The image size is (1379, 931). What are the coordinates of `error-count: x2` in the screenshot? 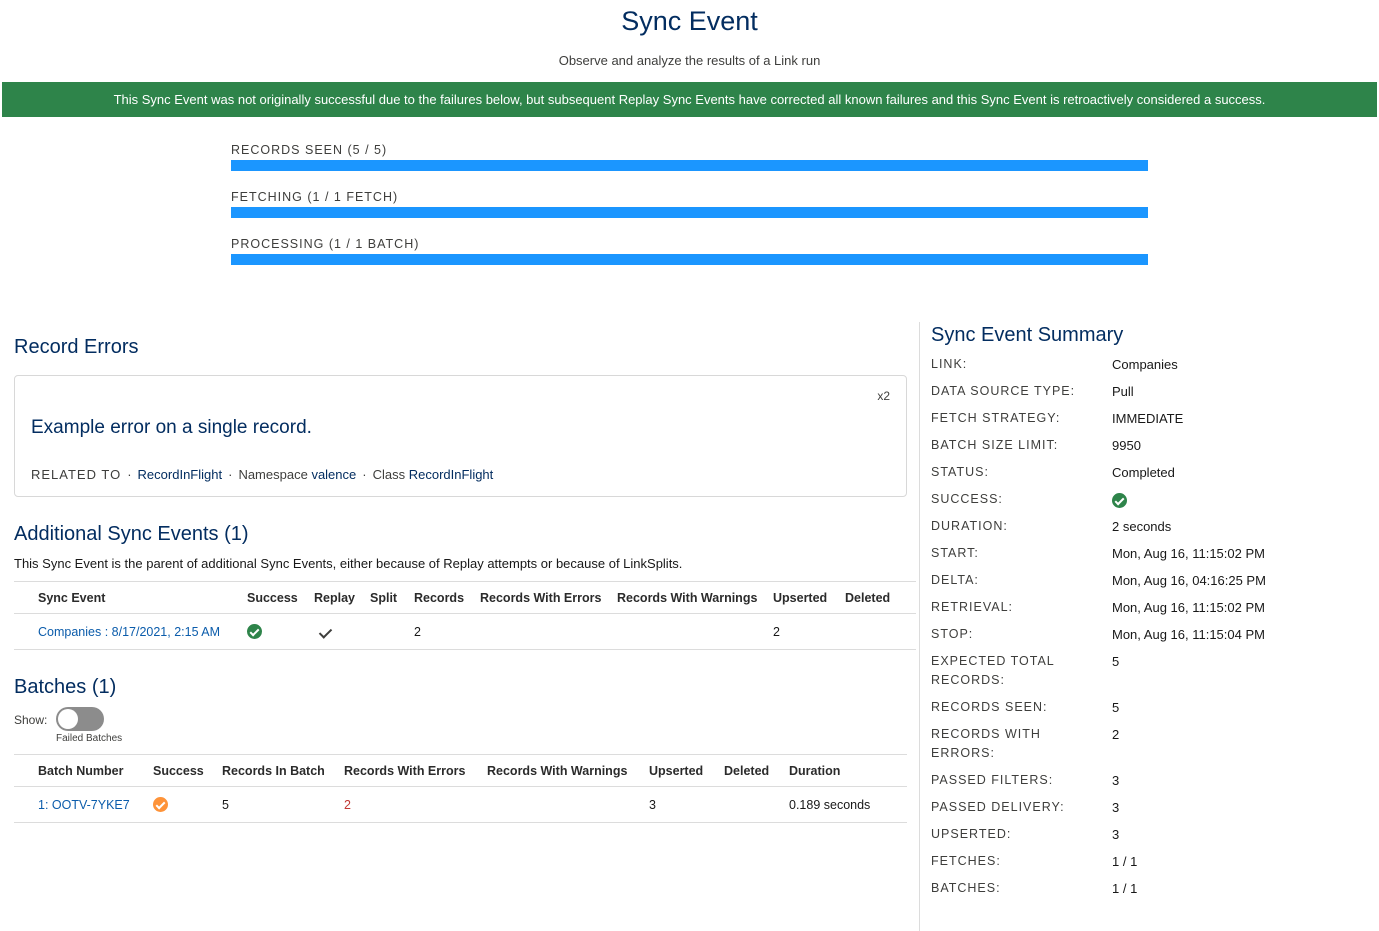 It's located at (883, 396).